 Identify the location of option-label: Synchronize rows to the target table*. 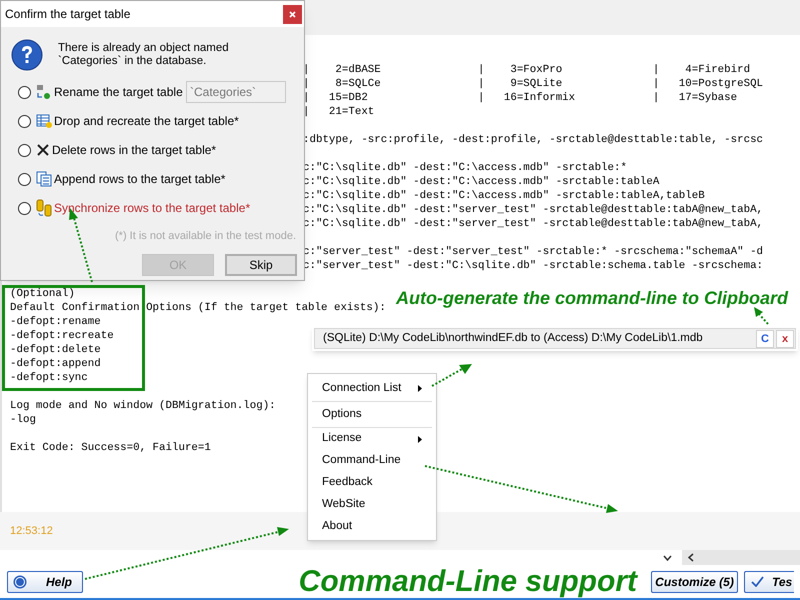
(152, 208).